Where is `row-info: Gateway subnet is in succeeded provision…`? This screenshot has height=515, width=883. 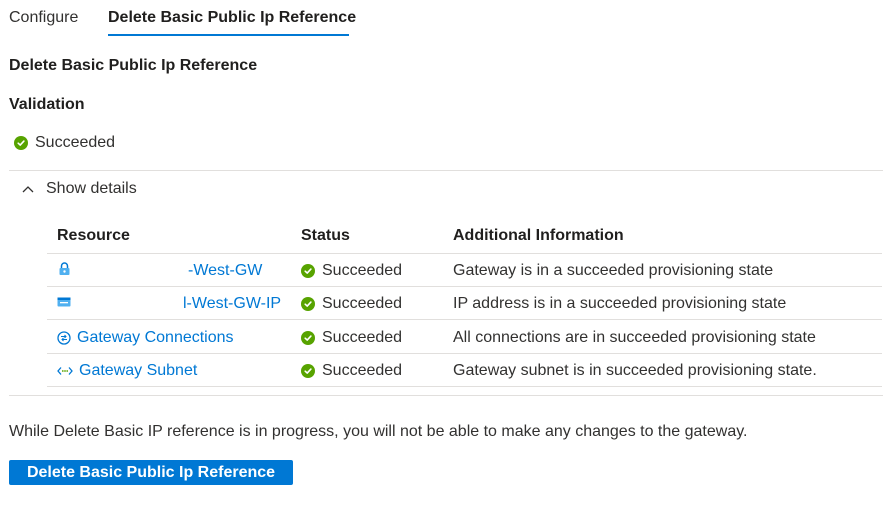
row-info: Gateway subnet is in succeeded provision… is located at coordinates (635, 370).